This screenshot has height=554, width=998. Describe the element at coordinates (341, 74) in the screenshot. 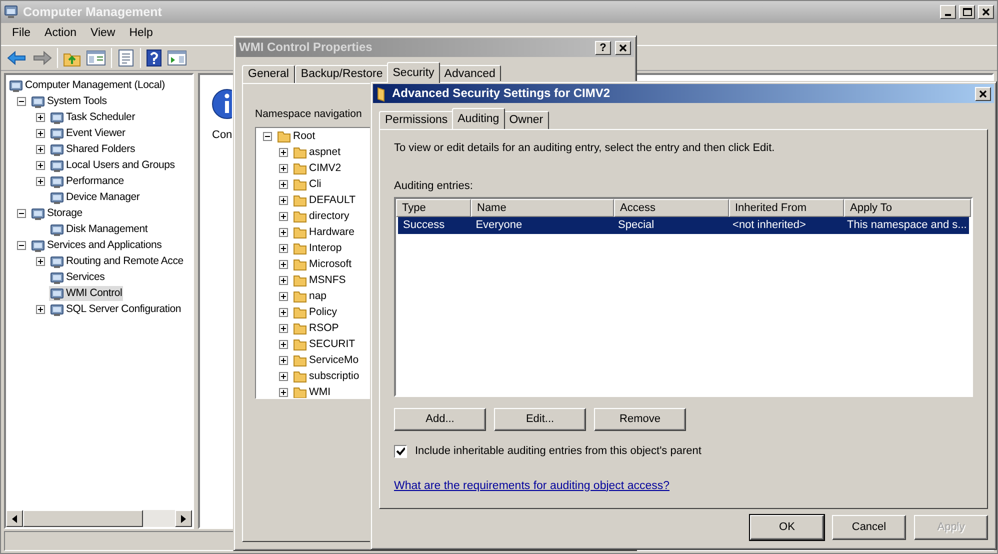

I see `tab: Backup/Restore` at that location.